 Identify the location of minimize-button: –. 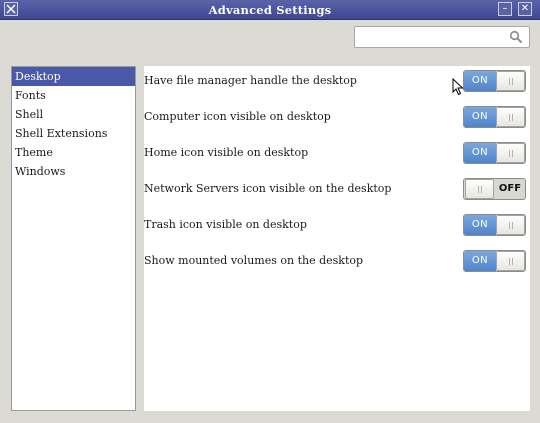
(505, 9).